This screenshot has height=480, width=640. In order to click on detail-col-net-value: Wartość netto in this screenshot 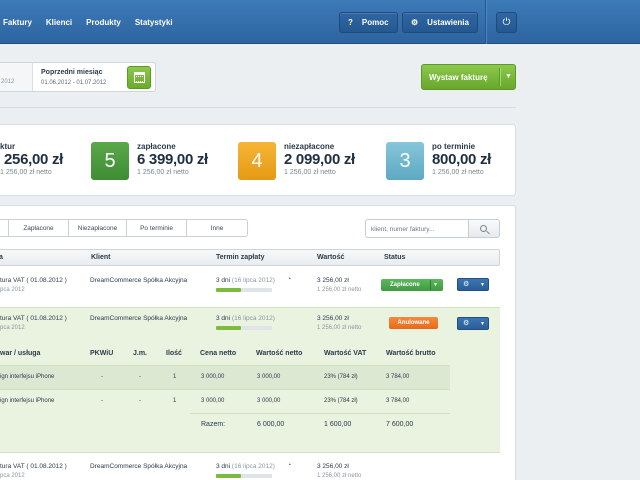, I will do `click(279, 353)`.